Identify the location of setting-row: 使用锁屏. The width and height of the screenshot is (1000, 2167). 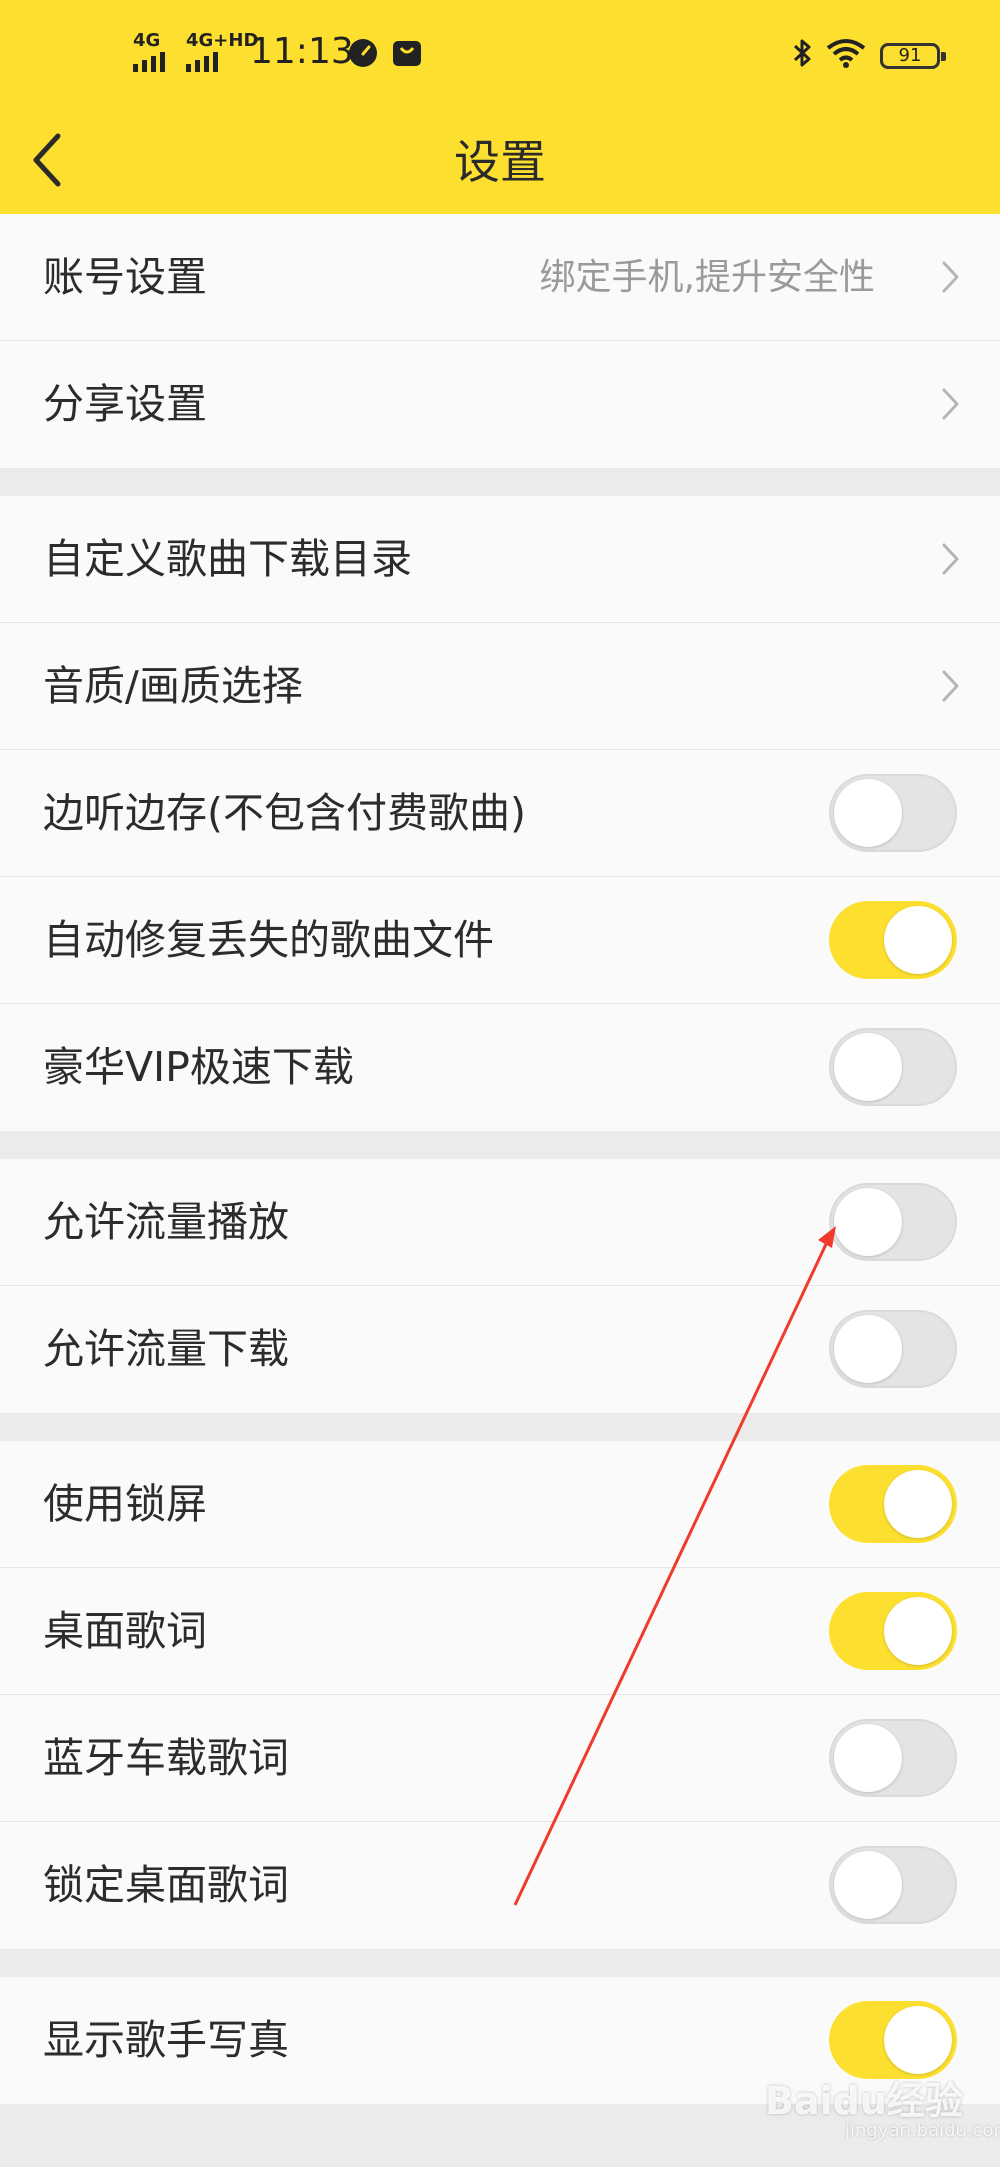
(500, 1504).